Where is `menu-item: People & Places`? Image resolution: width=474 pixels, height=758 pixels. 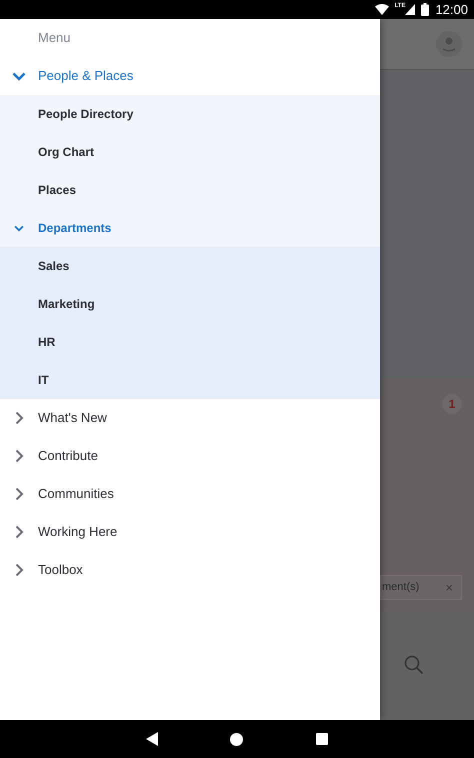
menu-item: People & Places is located at coordinates (190, 76).